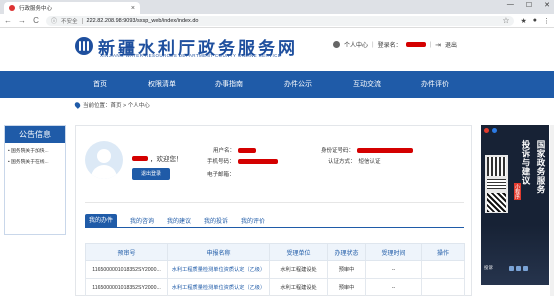 The width and height of the screenshot is (554, 296). I want to click on menu-dots-icon: ⋮, so click(546, 21).